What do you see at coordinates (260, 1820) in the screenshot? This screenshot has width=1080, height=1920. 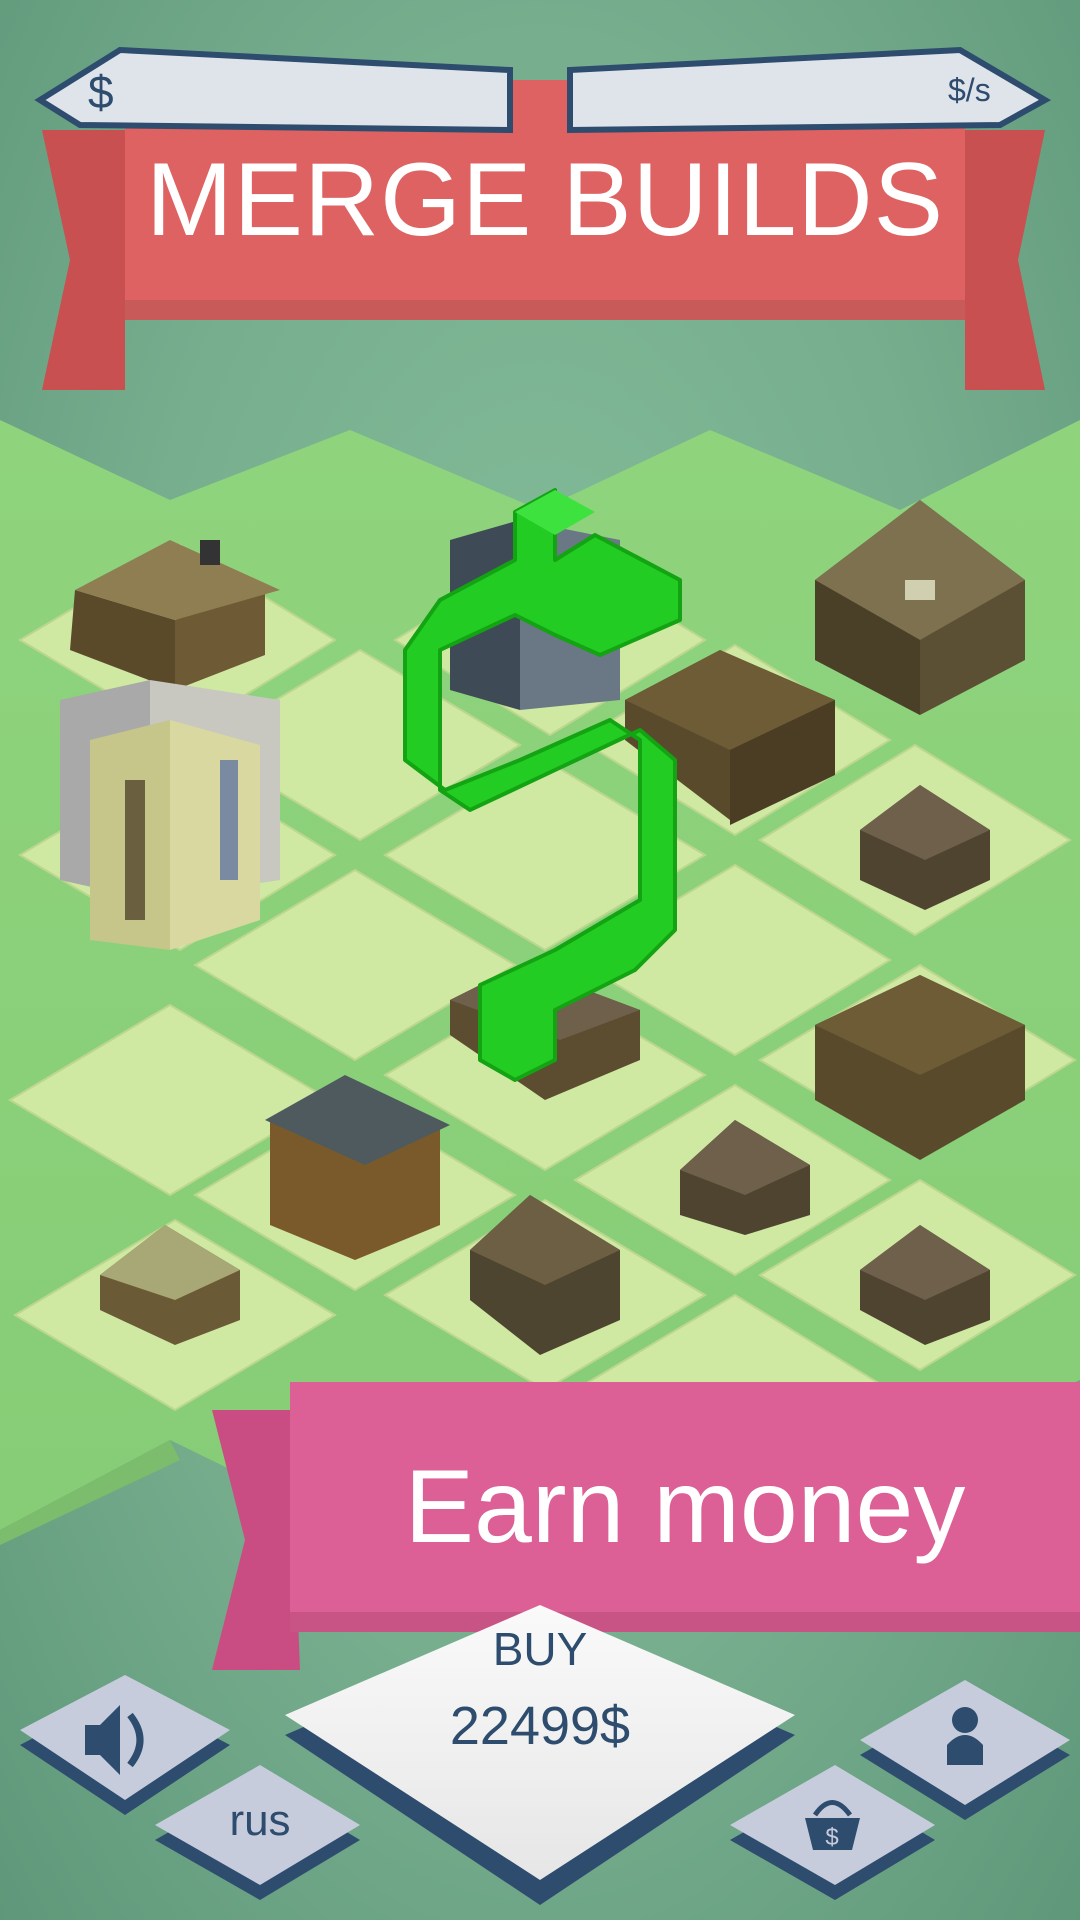 I see `language-label: rus` at bounding box center [260, 1820].